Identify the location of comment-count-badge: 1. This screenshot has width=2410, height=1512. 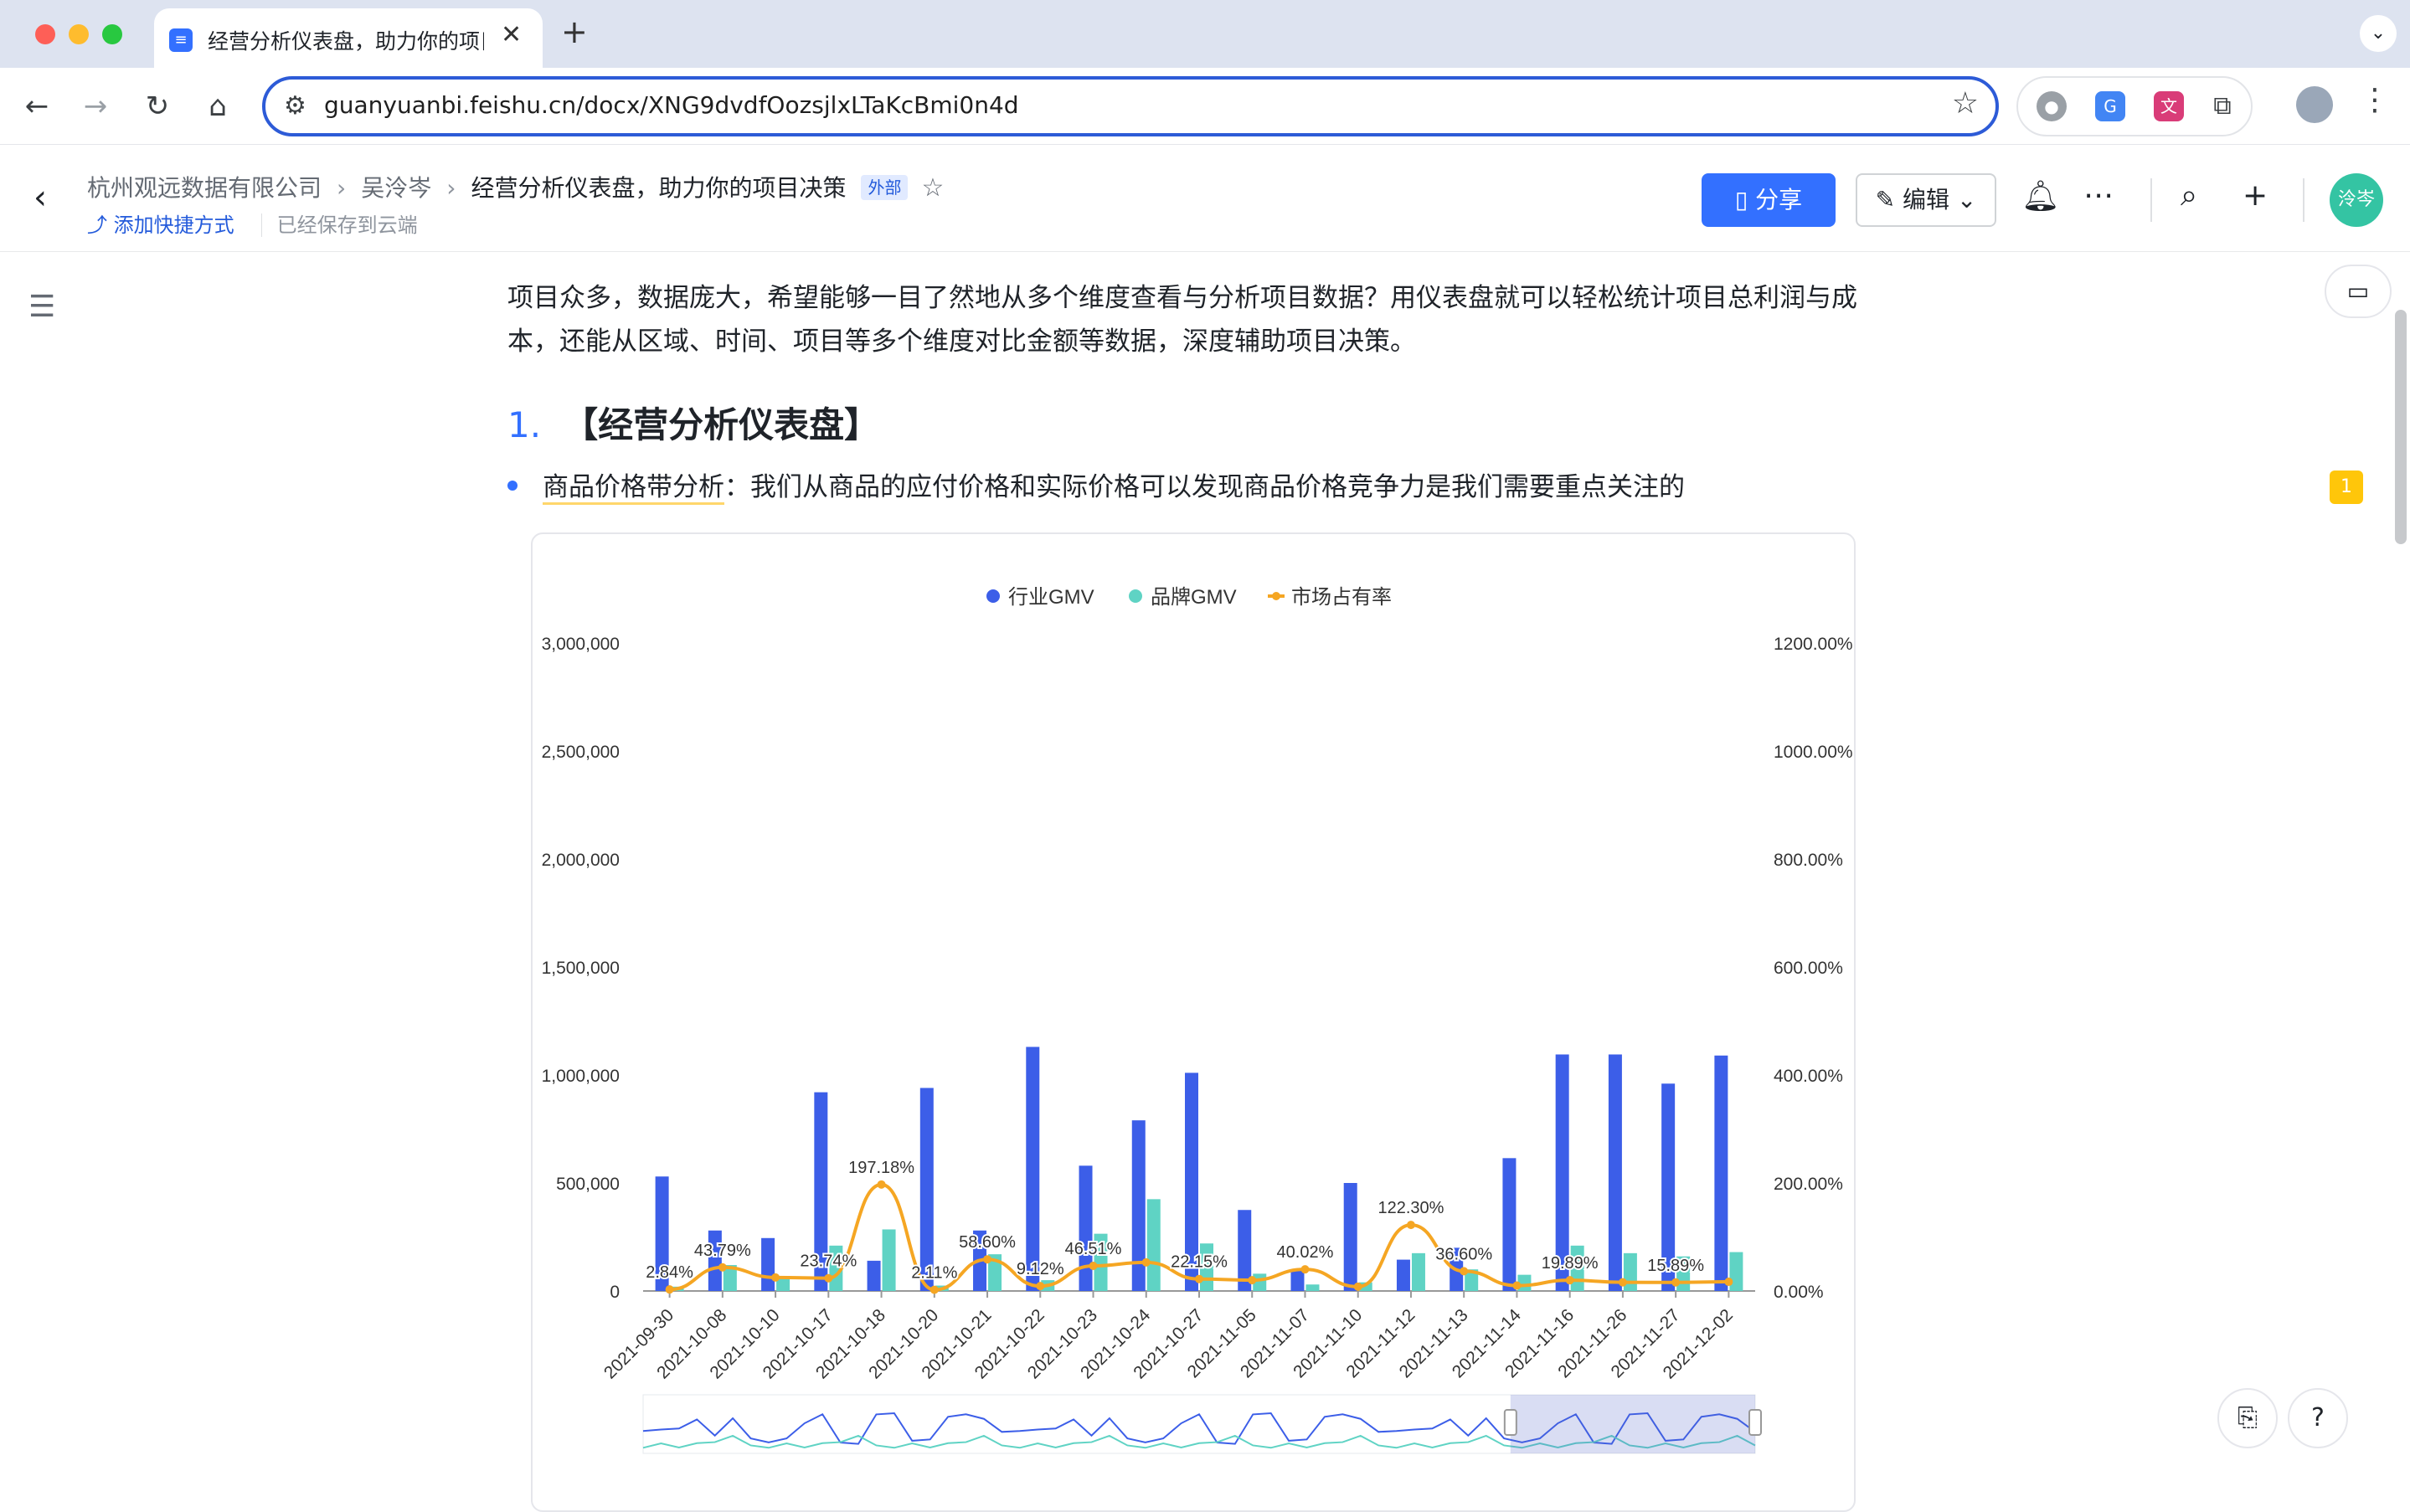
(2346, 487).